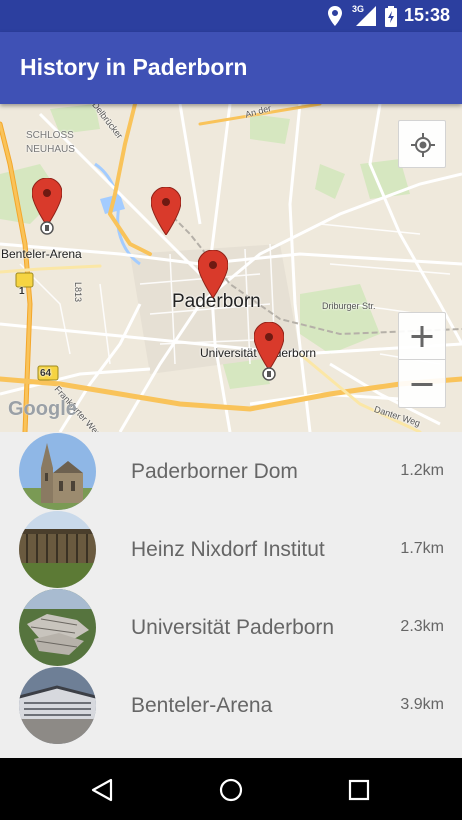 This screenshot has height=820, width=462. What do you see at coordinates (422, 470) in the screenshot?
I see `place-distance: 1.2km` at bounding box center [422, 470].